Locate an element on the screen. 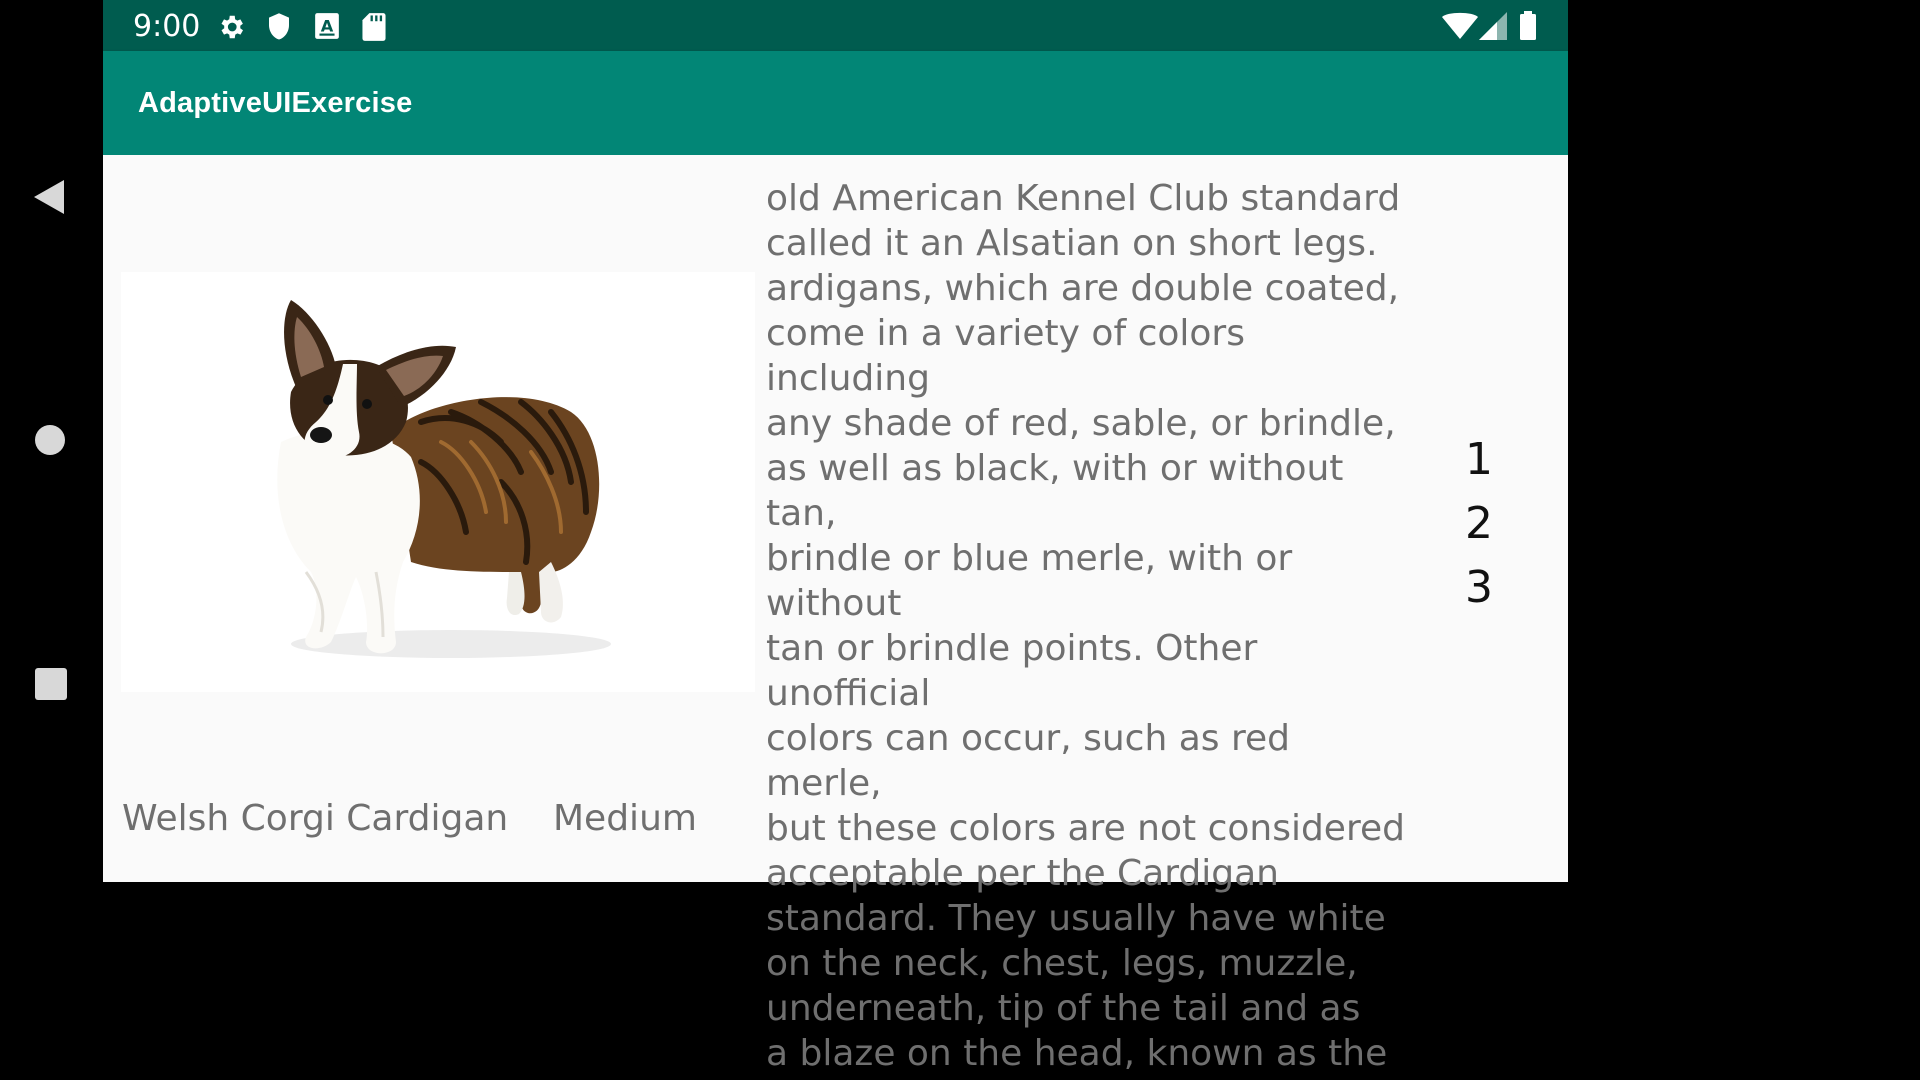 Image resolution: width=1920 pixels, height=1080 pixels. gear-icon is located at coordinates (232, 27).